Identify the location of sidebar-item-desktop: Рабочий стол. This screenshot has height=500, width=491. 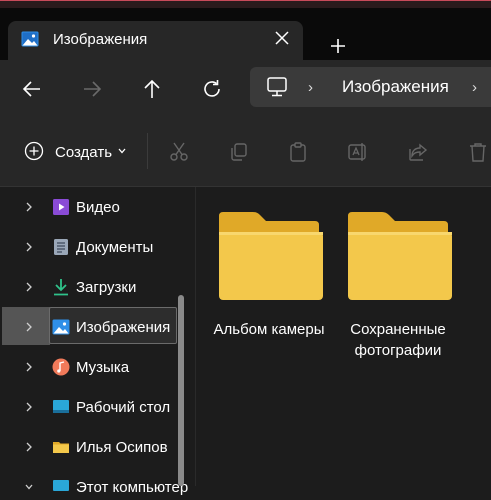
(90, 407).